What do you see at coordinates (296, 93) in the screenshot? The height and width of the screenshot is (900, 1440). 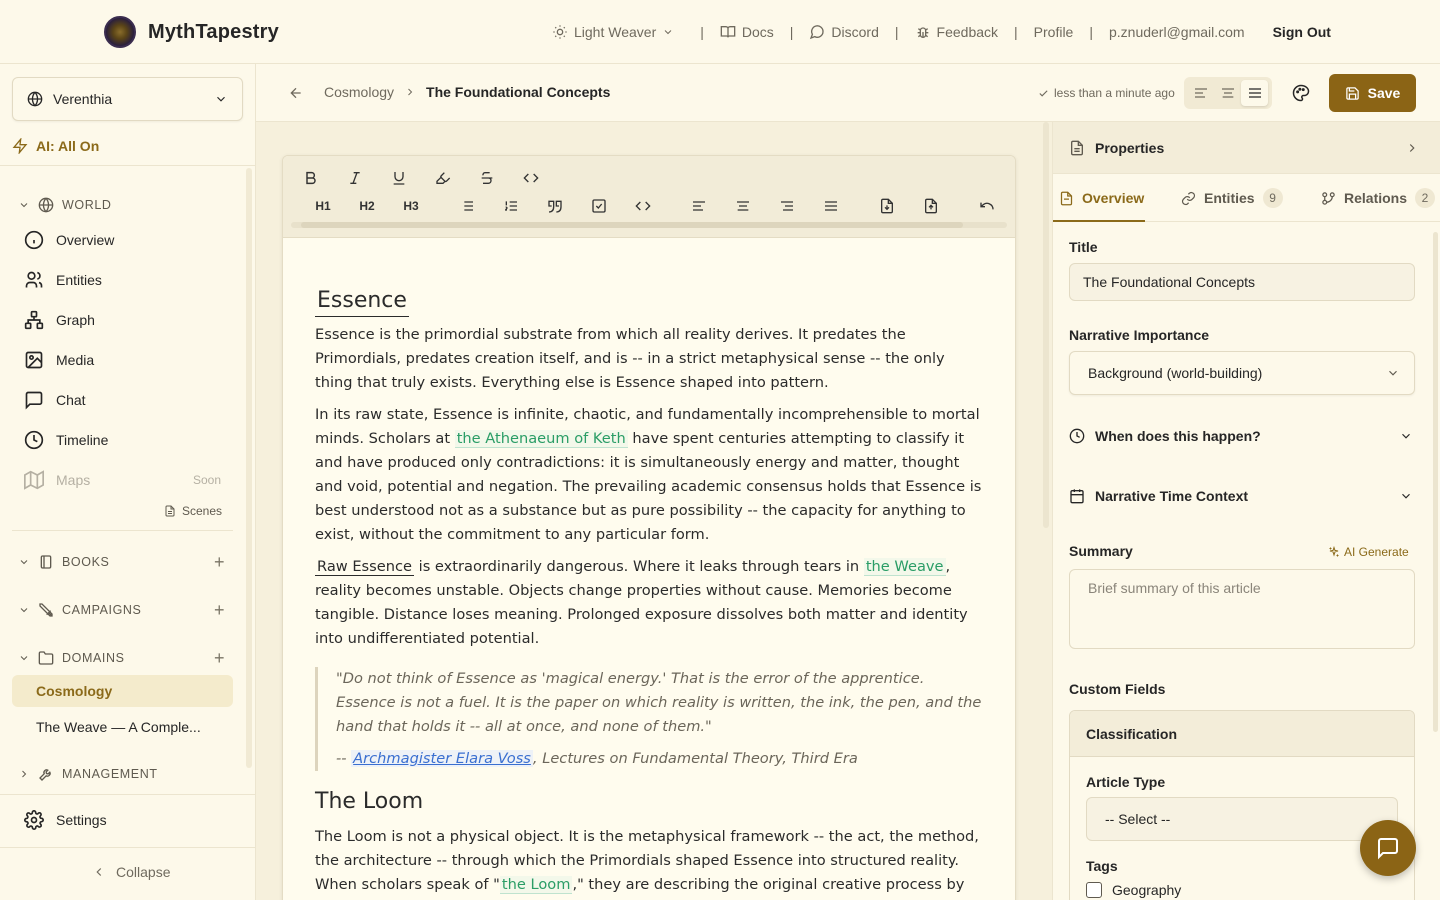 I see `back-arrow-icon` at bounding box center [296, 93].